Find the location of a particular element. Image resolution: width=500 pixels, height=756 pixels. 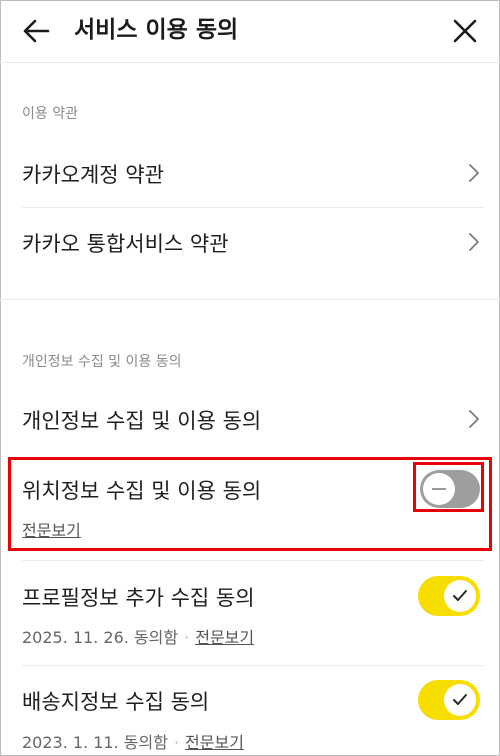

minus-icon is located at coordinates (439, 489).